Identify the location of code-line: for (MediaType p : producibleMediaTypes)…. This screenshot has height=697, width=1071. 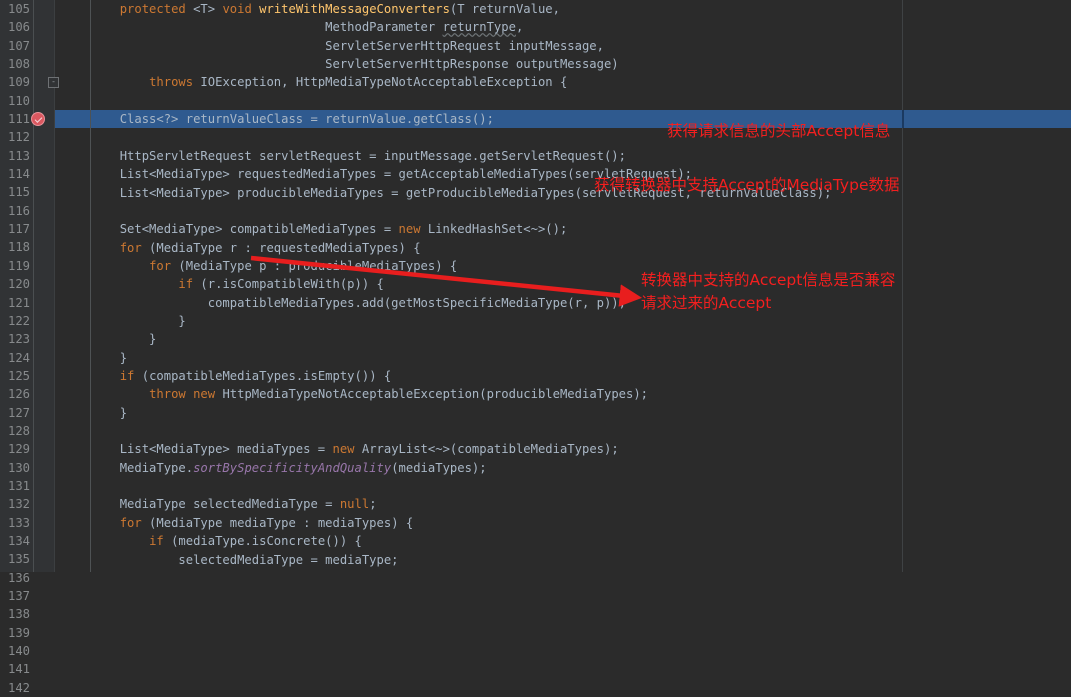
(259, 266).